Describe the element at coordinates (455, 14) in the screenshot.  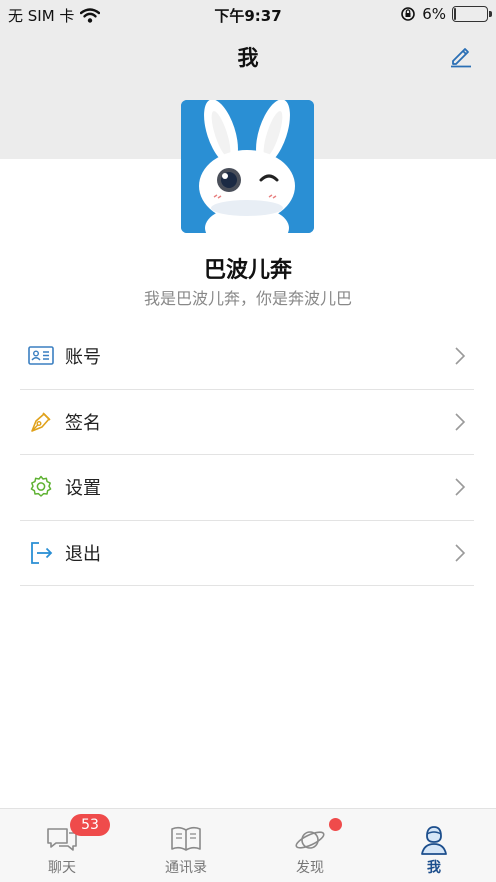
I see `battery-fill` at that location.